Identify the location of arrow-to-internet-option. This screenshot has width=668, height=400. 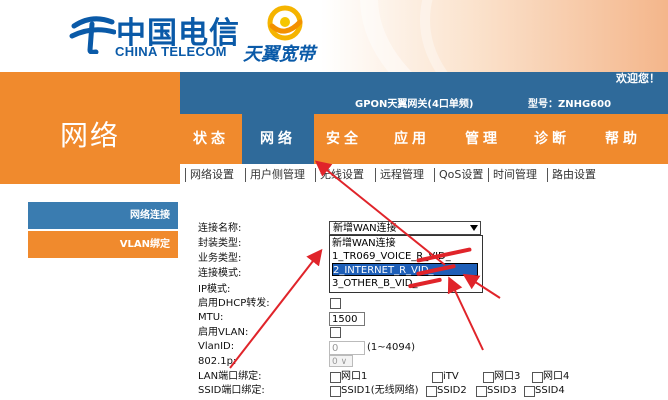
(481, 286).